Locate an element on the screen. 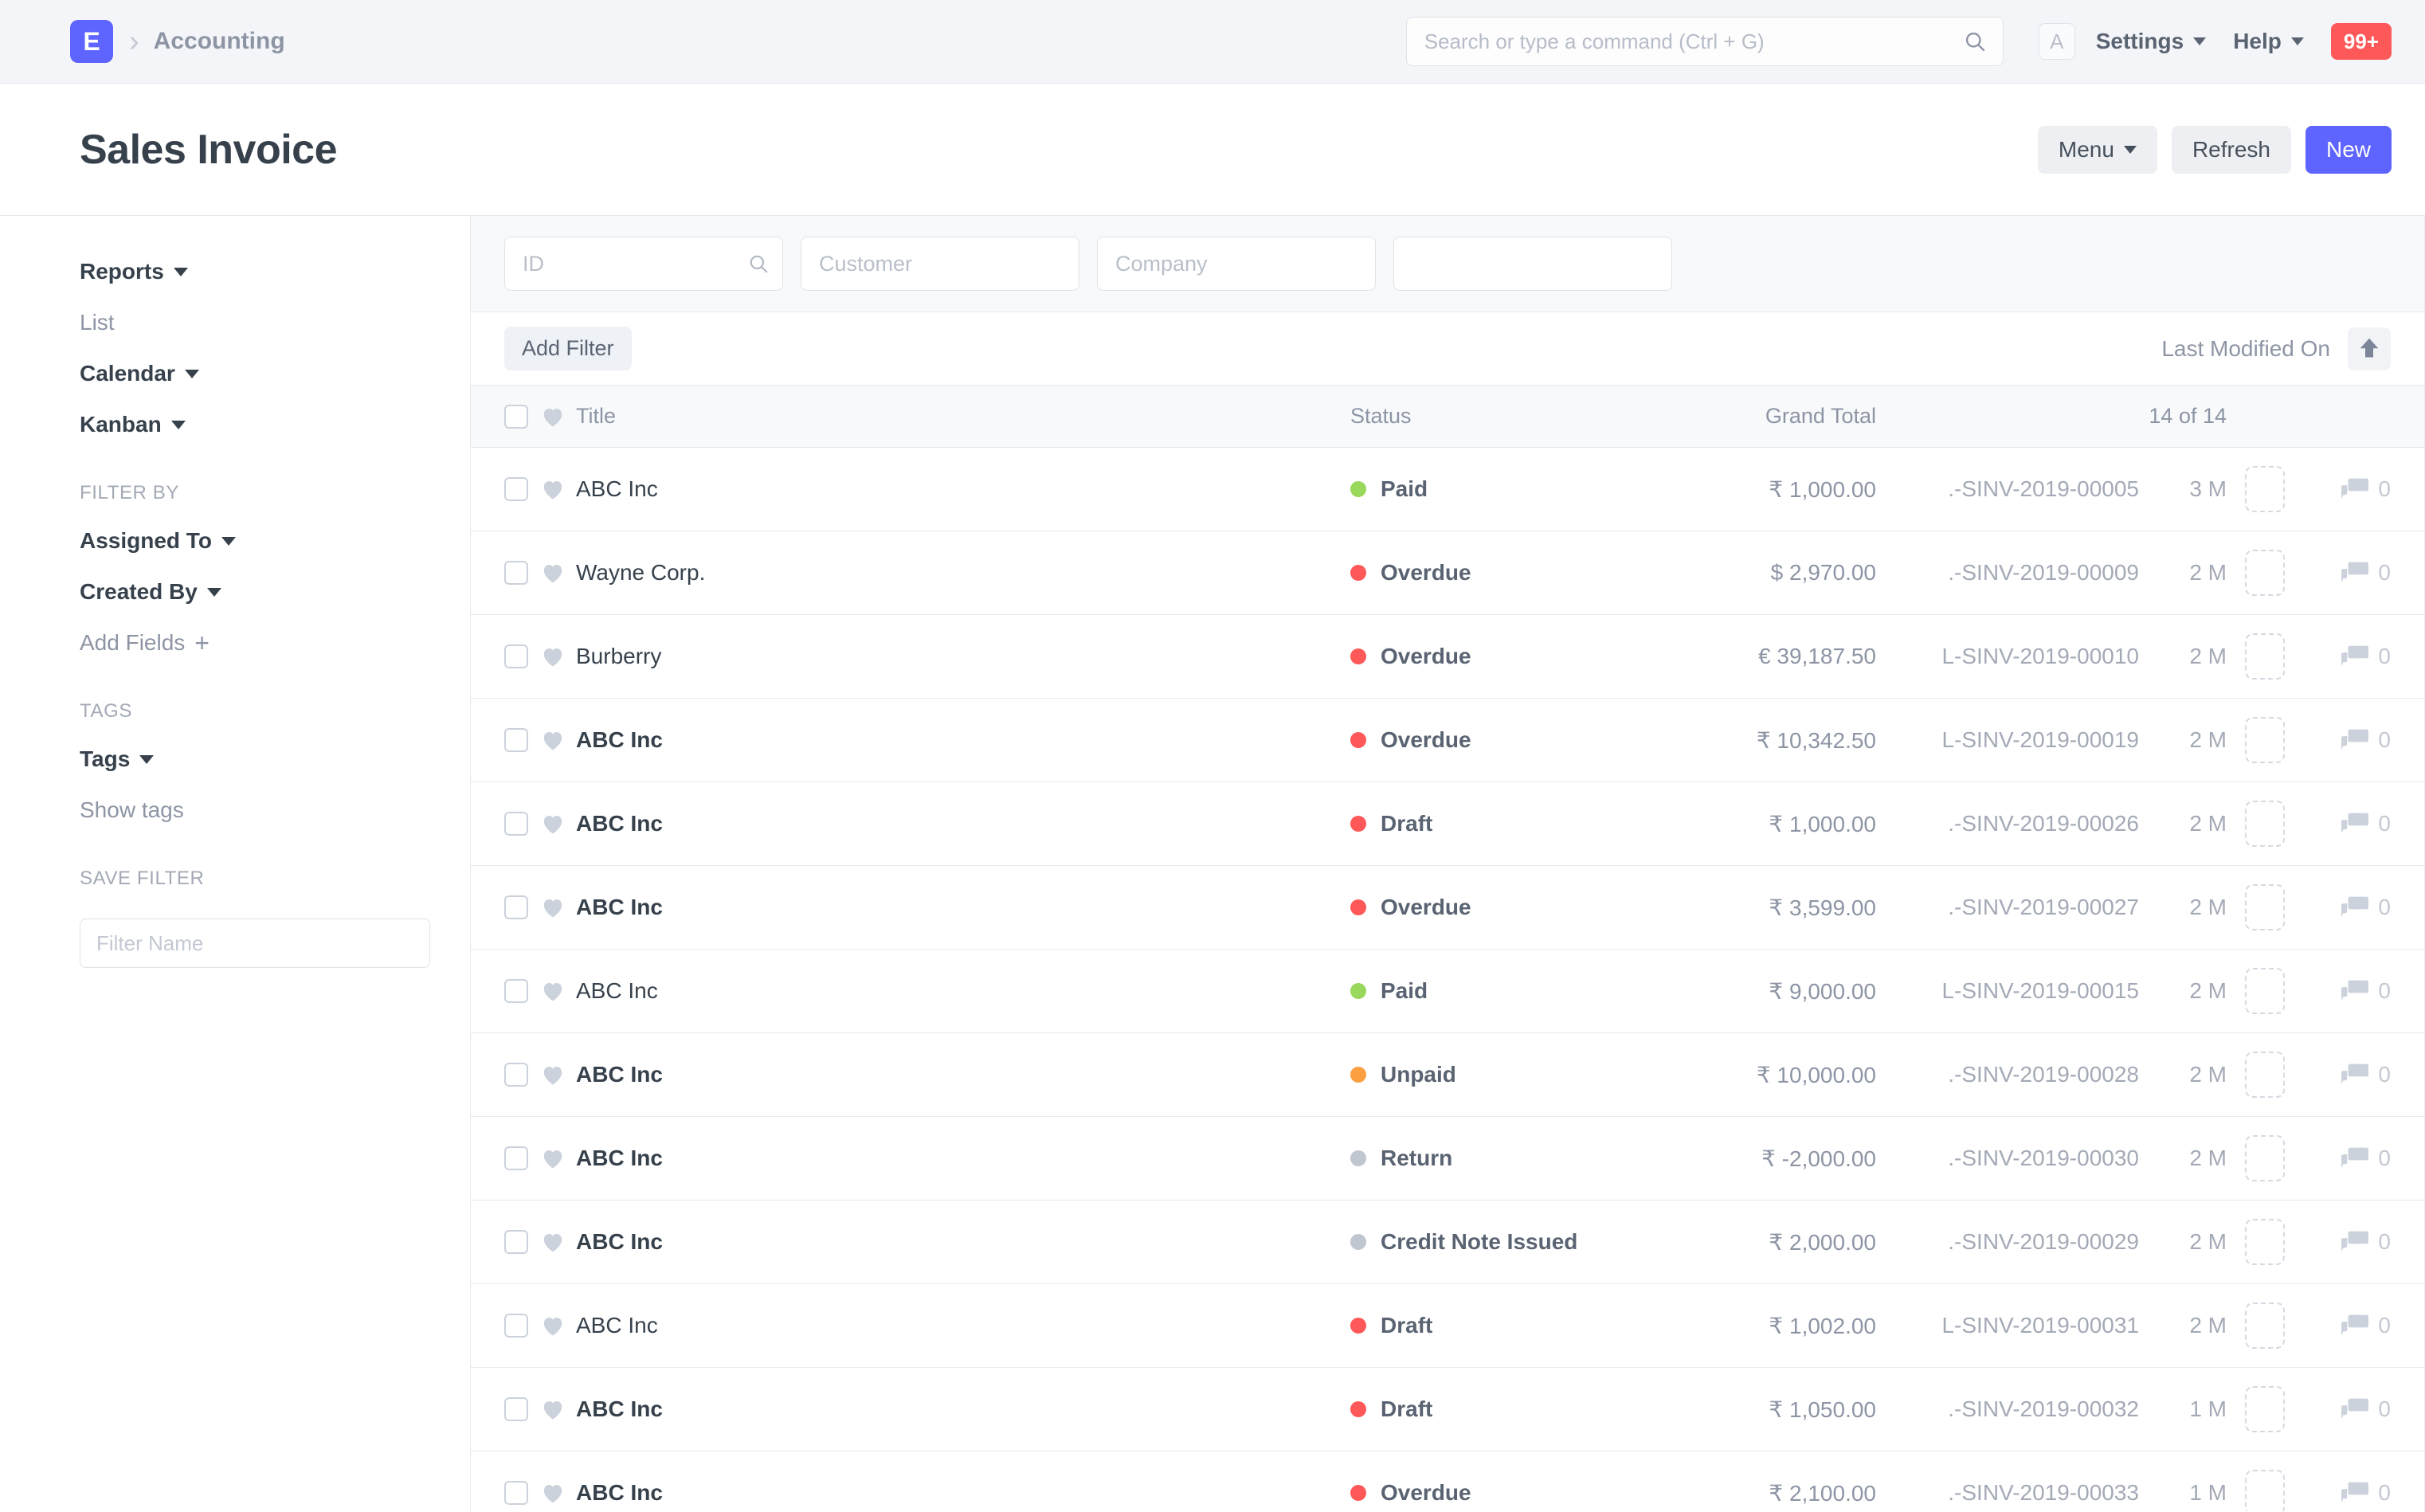 The width and height of the screenshot is (2425, 1512). extra-filter-input is located at coordinates (1532, 264).